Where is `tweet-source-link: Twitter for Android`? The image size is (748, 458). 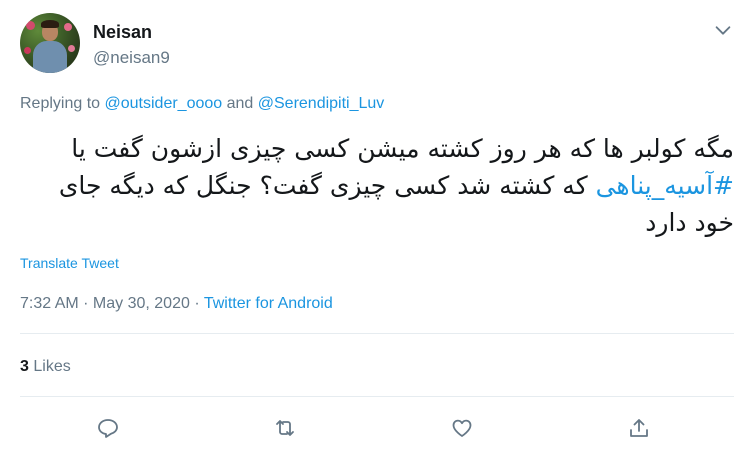 tweet-source-link: Twitter for Android is located at coordinates (268, 303).